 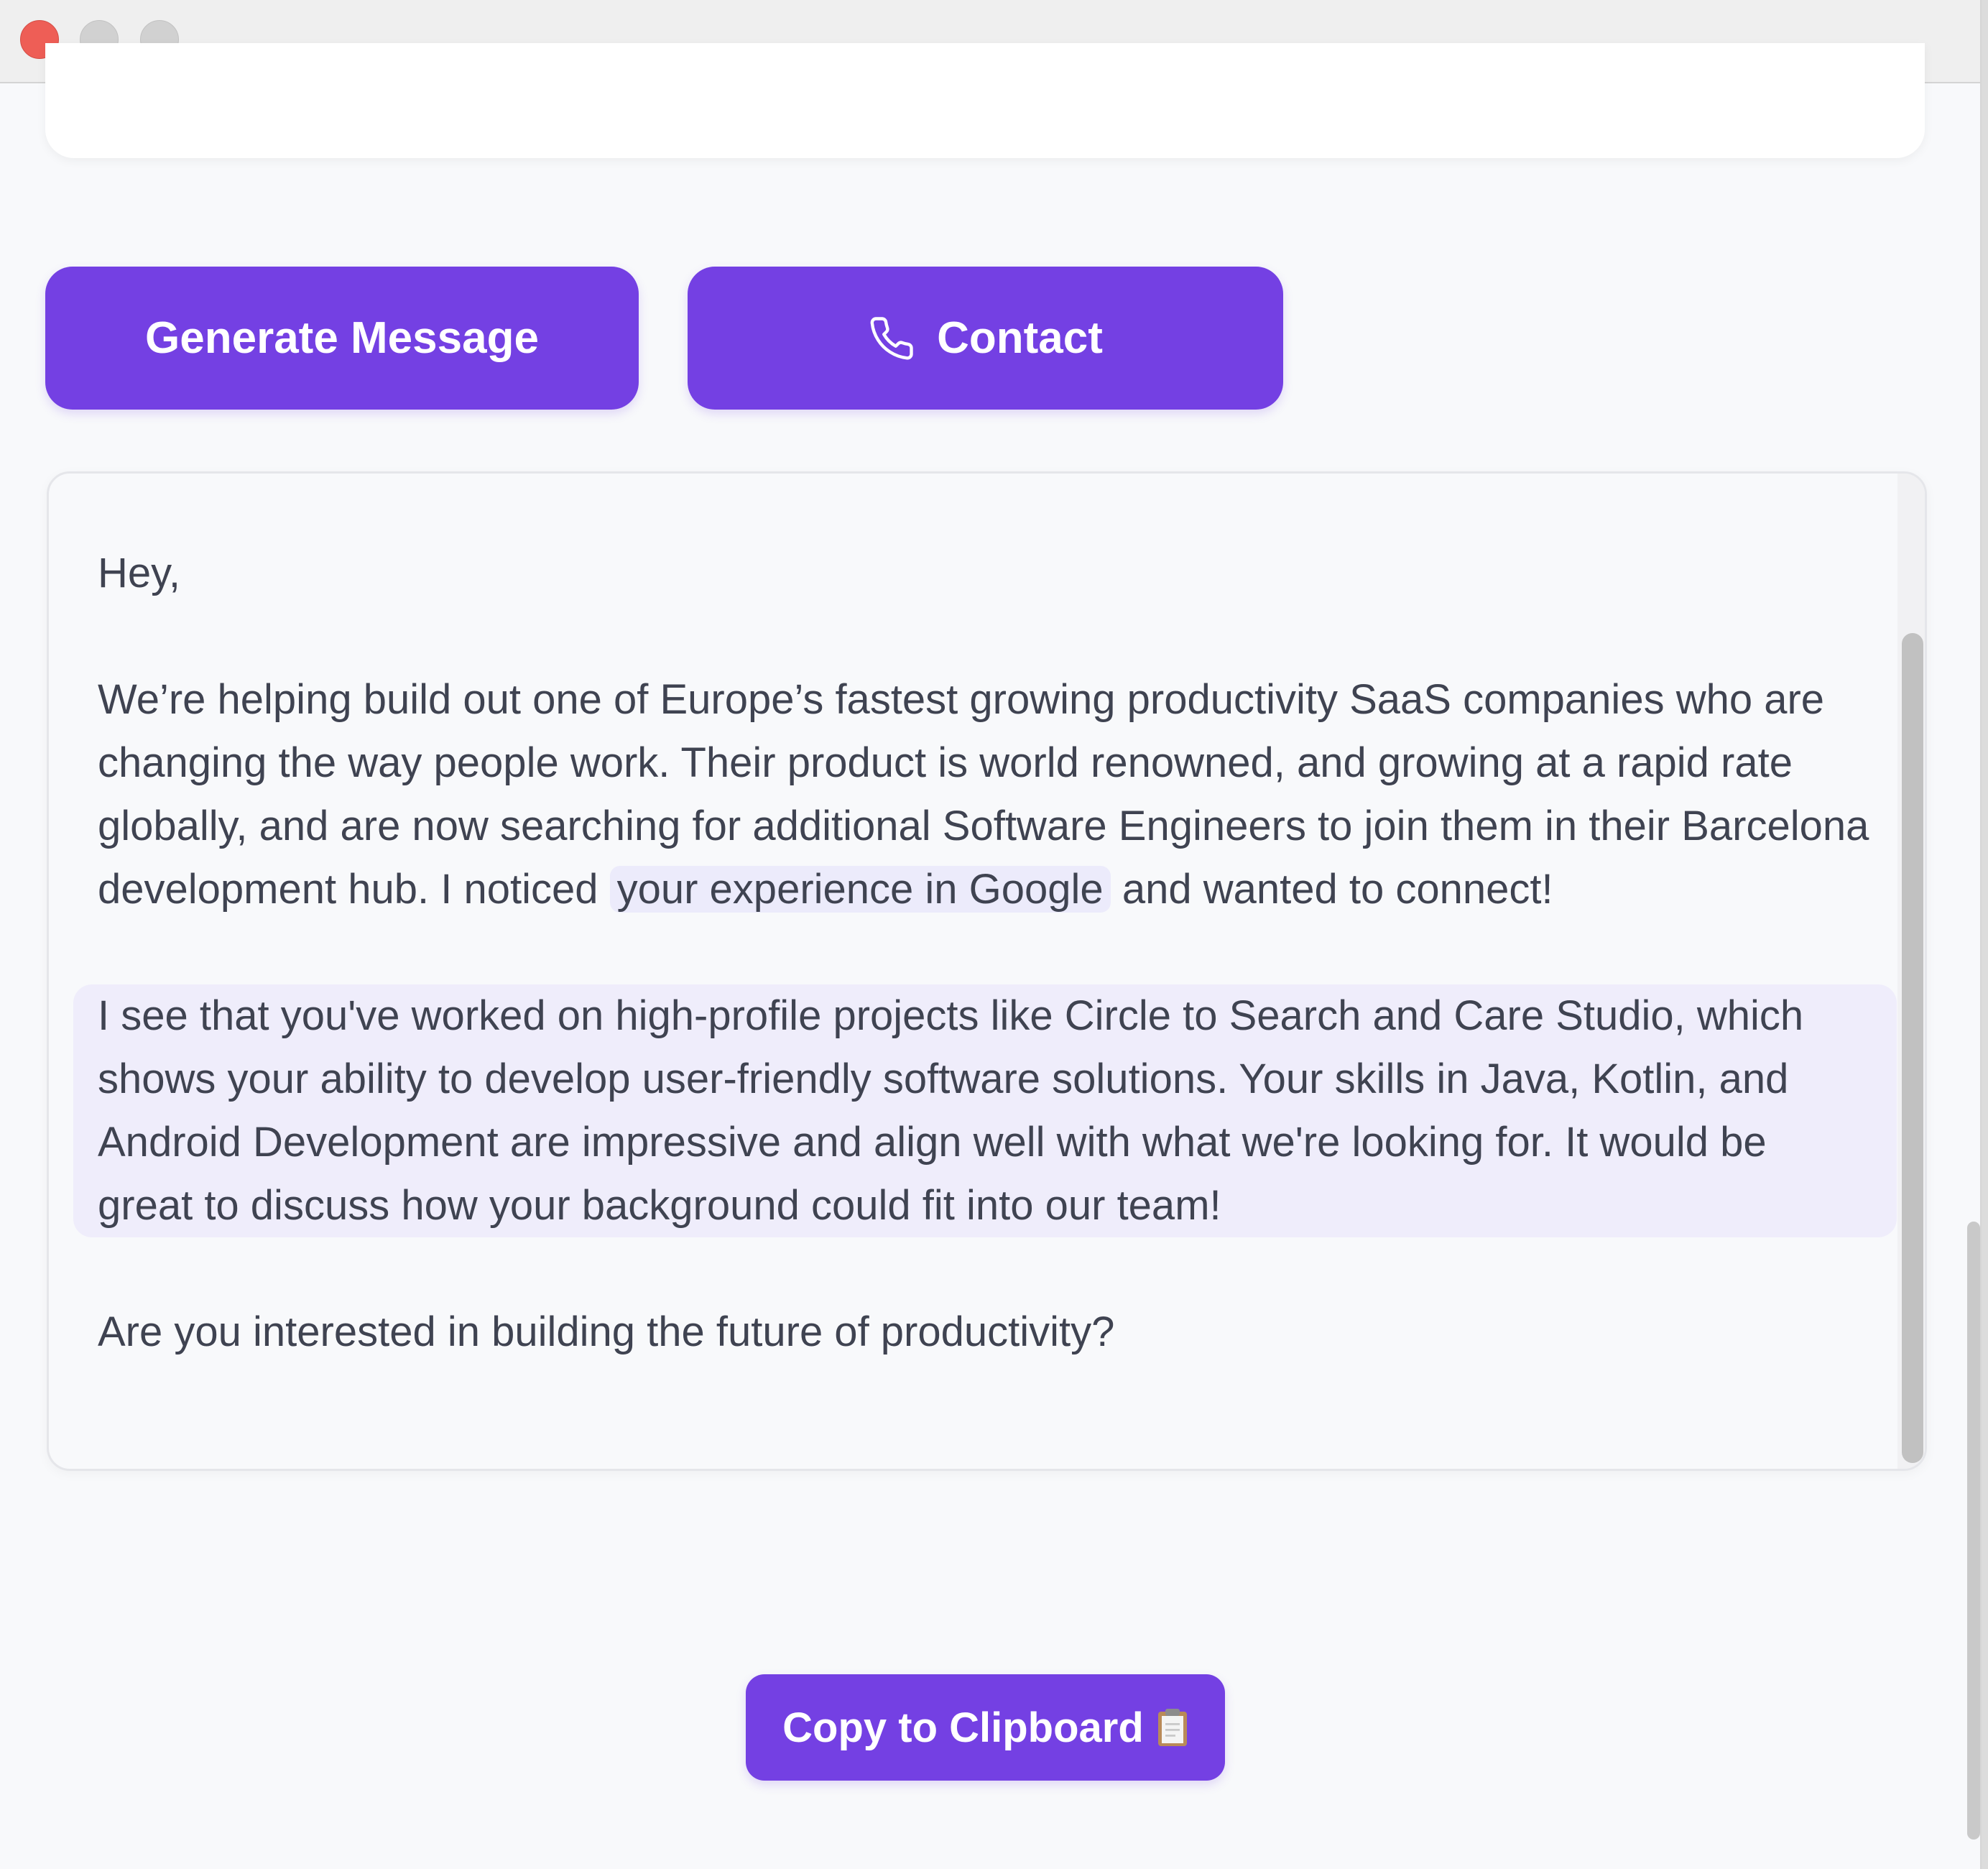 I want to click on page-scrollbar-thumb, so click(x=1974, y=1531).